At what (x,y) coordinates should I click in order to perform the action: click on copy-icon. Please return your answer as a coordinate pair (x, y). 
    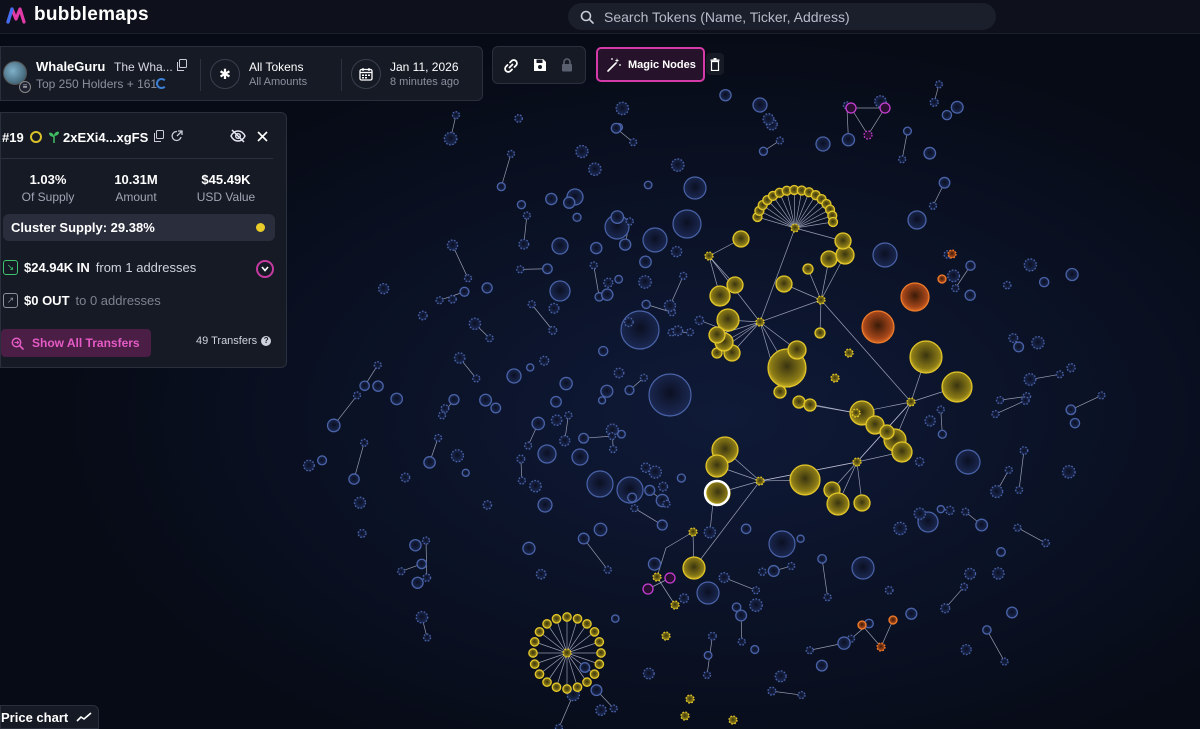
    Looking at the image, I should click on (182, 65).